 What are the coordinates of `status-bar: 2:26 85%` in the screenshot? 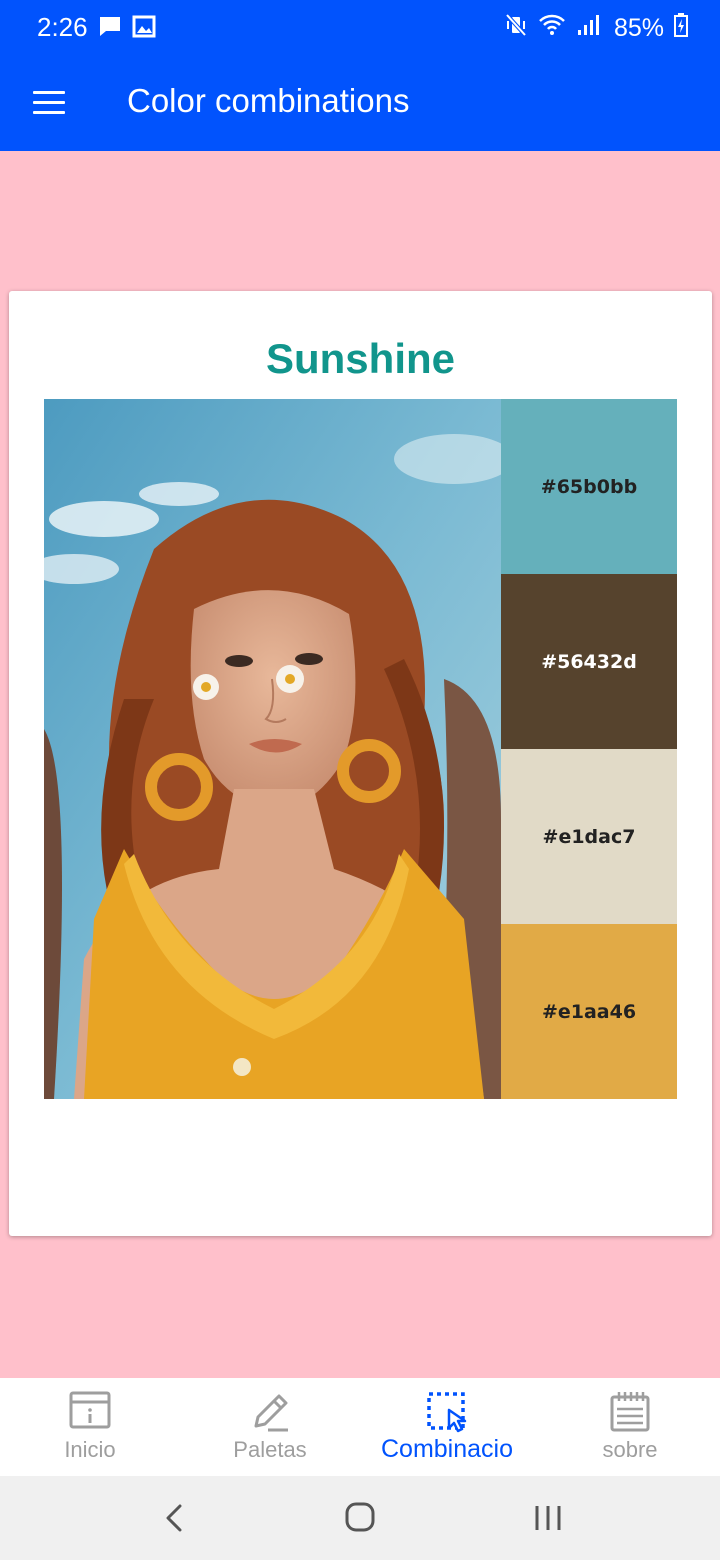 It's located at (360, 28).